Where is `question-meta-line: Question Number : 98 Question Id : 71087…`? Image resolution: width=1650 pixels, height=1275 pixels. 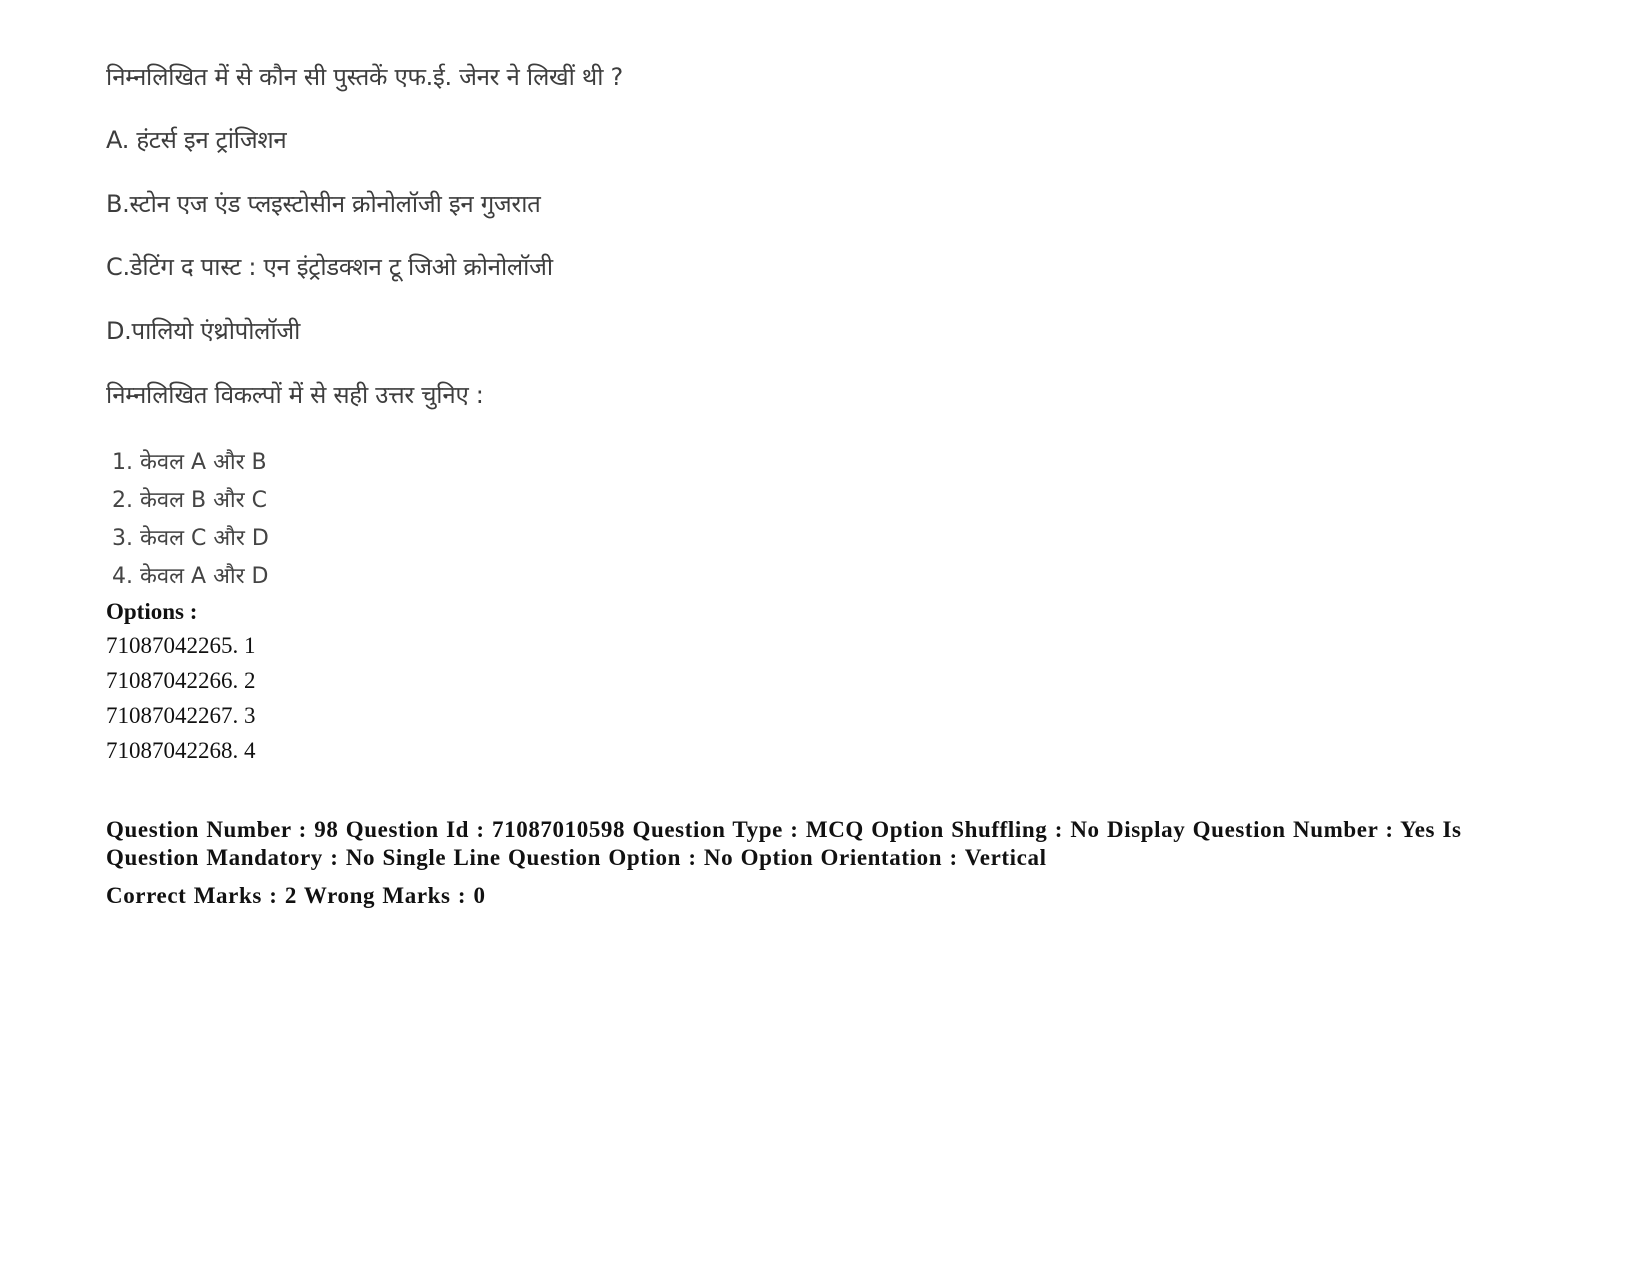
question-meta-line: Question Number : 98 Question Id : 71087… is located at coordinates (784, 843).